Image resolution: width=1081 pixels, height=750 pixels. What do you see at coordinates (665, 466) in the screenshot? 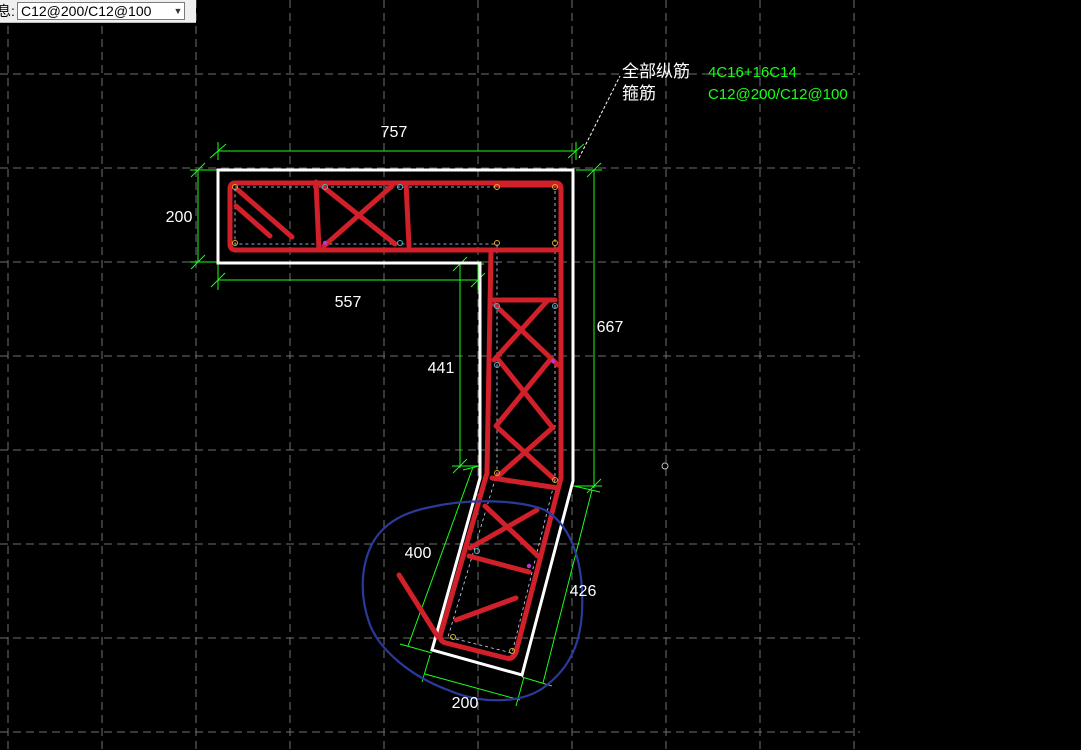
I see `snap-point-icon` at bounding box center [665, 466].